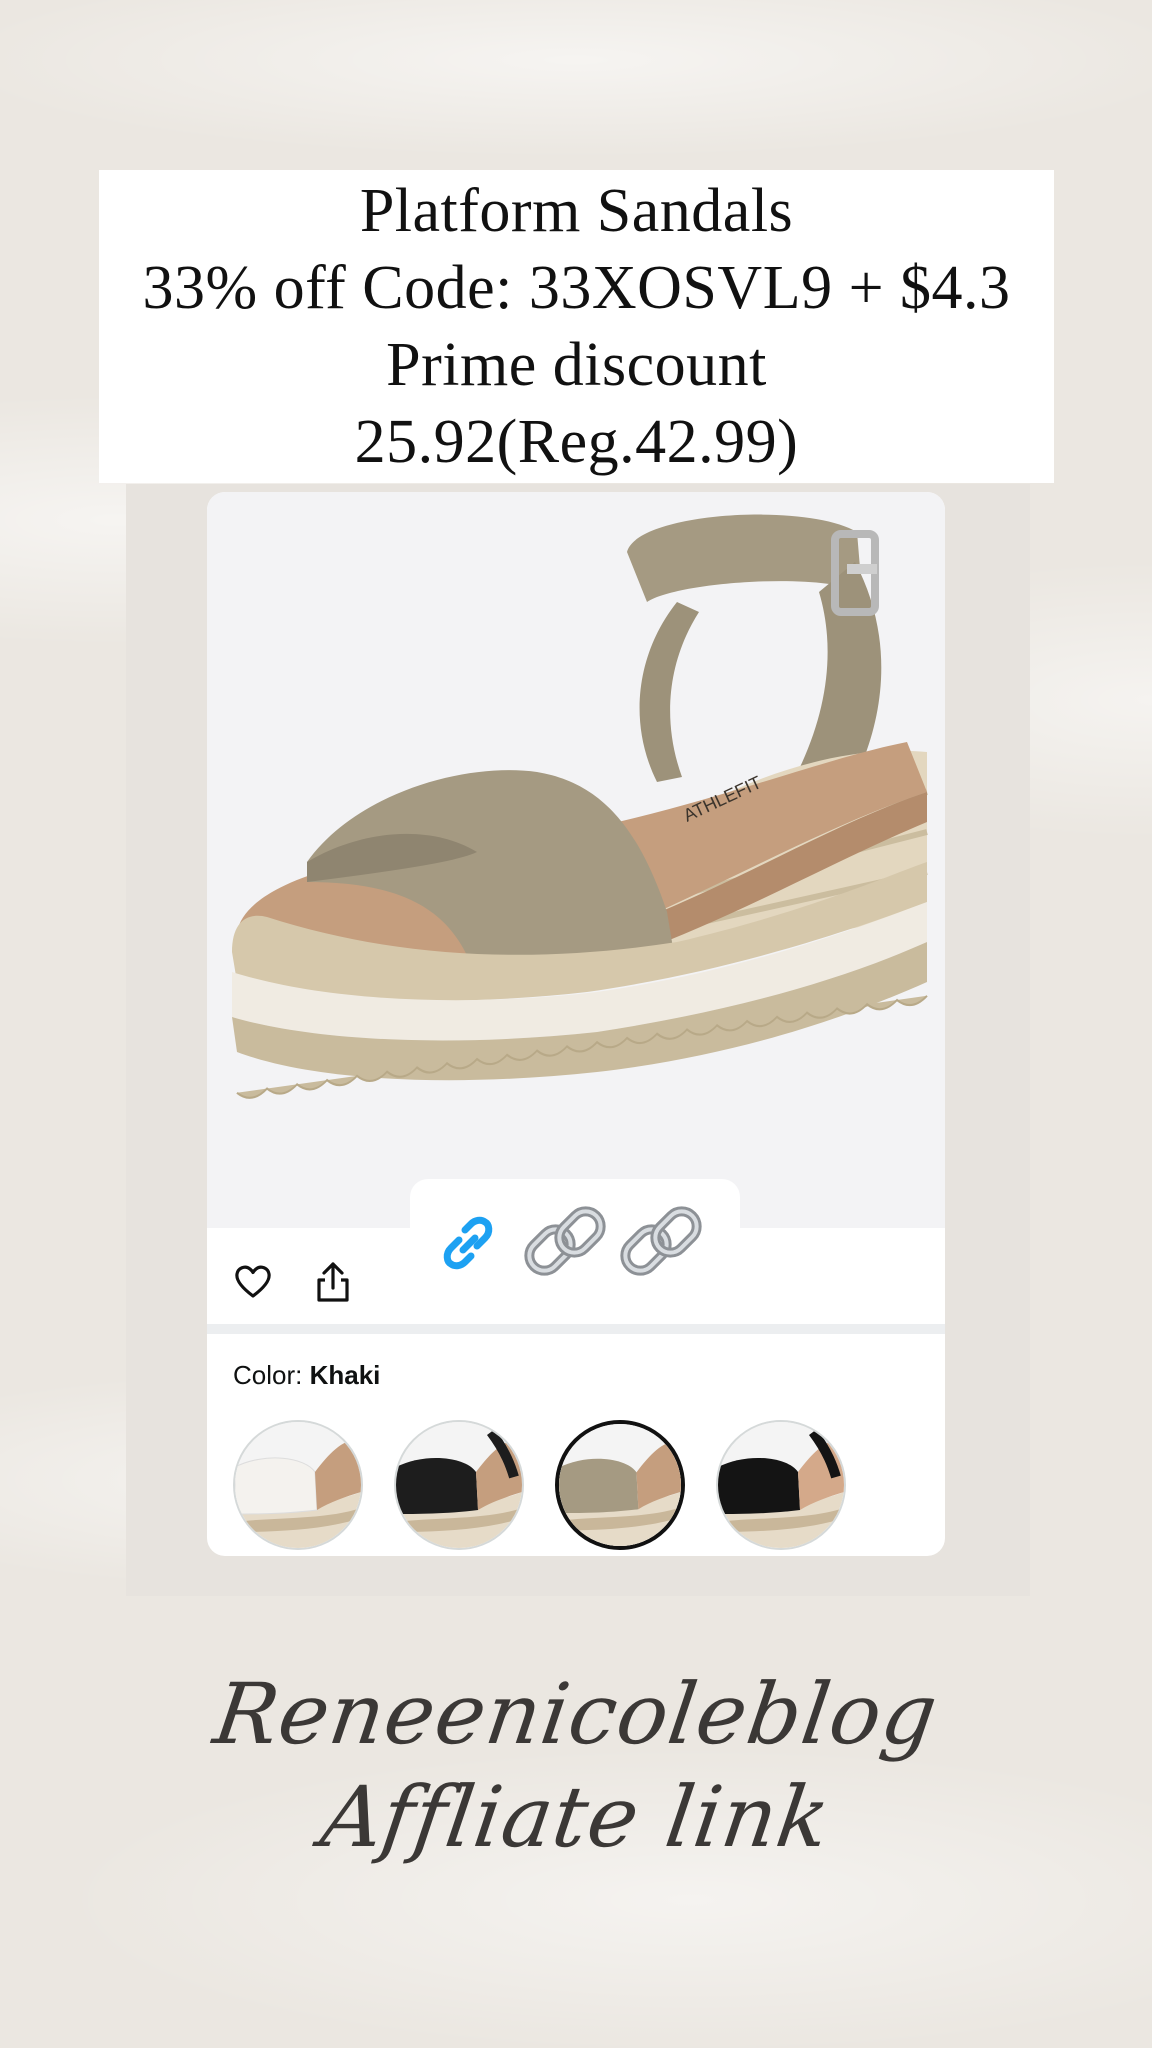 The width and height of the screenshot is (1152, 2048). What do you see at coordinates (576, 287) in the screenshot?
I see `headline-code: 33% off Code: 33XOSVL9 + $4.3` at bounding box center [576, 287].